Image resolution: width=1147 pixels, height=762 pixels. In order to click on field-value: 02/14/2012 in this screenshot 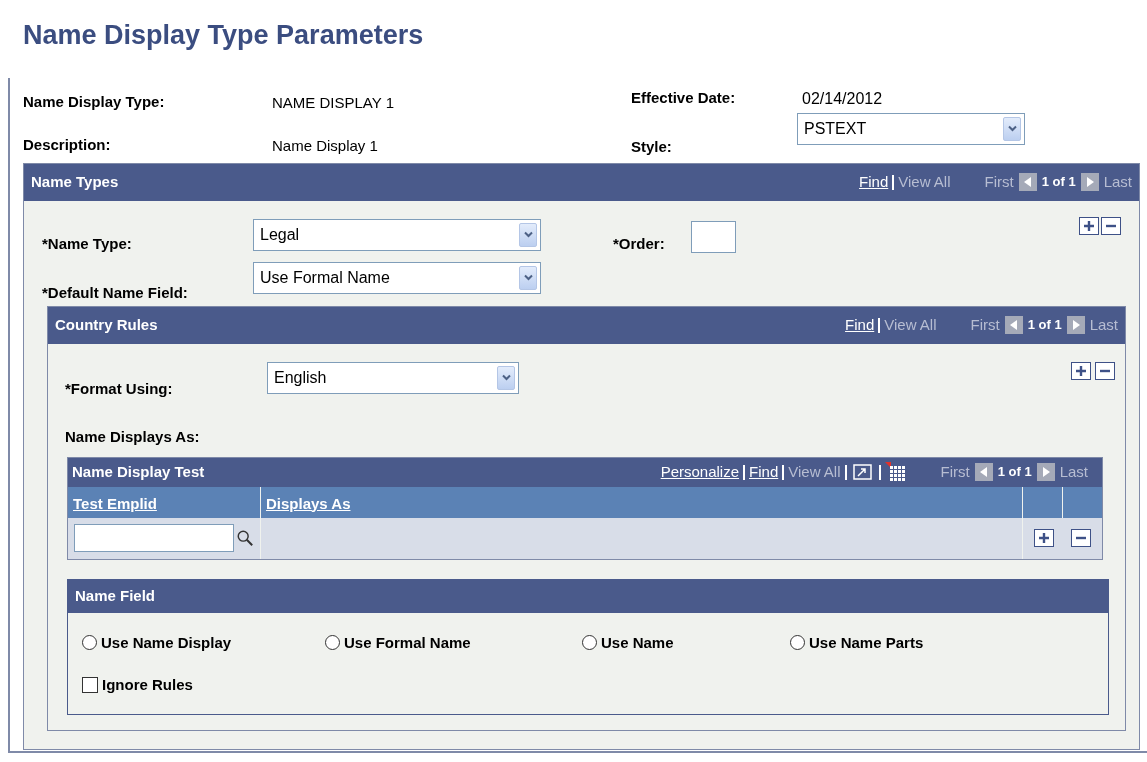, I will do `click(843, 98)`.